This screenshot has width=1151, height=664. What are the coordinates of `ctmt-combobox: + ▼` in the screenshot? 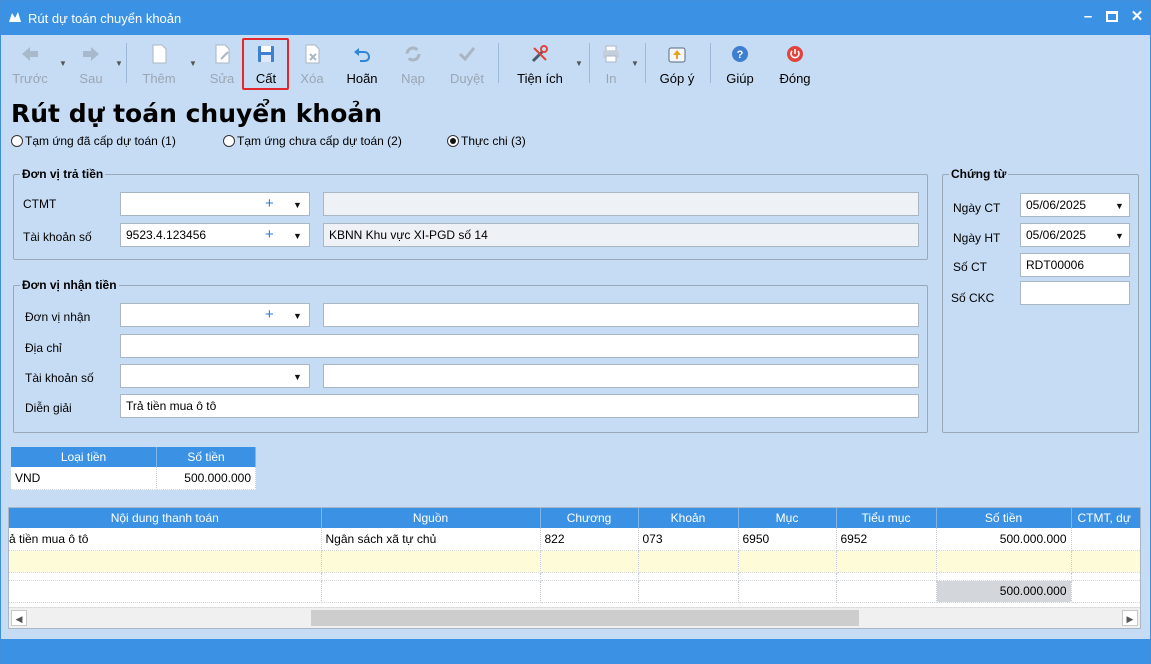 It's located at (215, 204).